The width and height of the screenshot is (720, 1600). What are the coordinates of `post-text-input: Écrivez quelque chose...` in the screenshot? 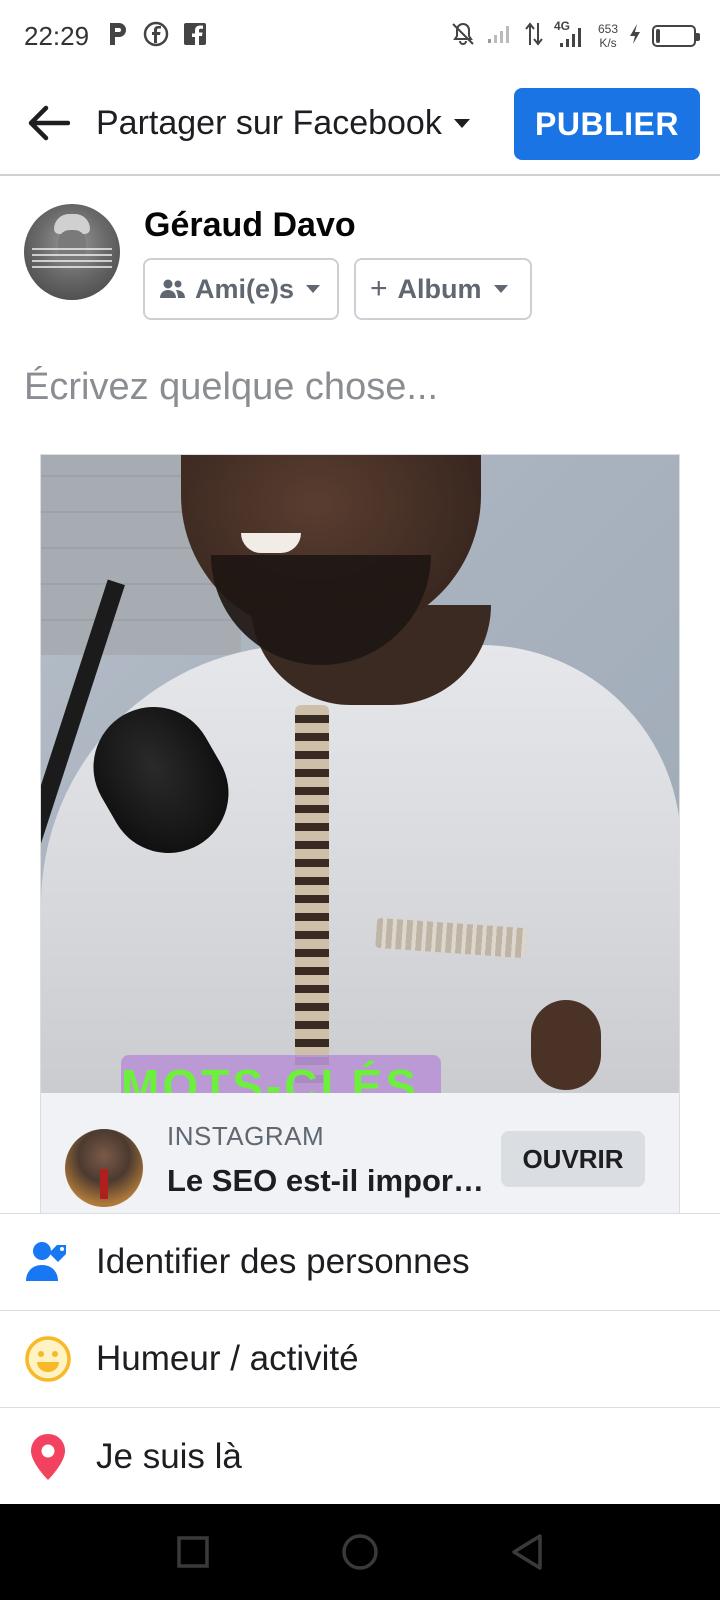 It's located at (231, 387).